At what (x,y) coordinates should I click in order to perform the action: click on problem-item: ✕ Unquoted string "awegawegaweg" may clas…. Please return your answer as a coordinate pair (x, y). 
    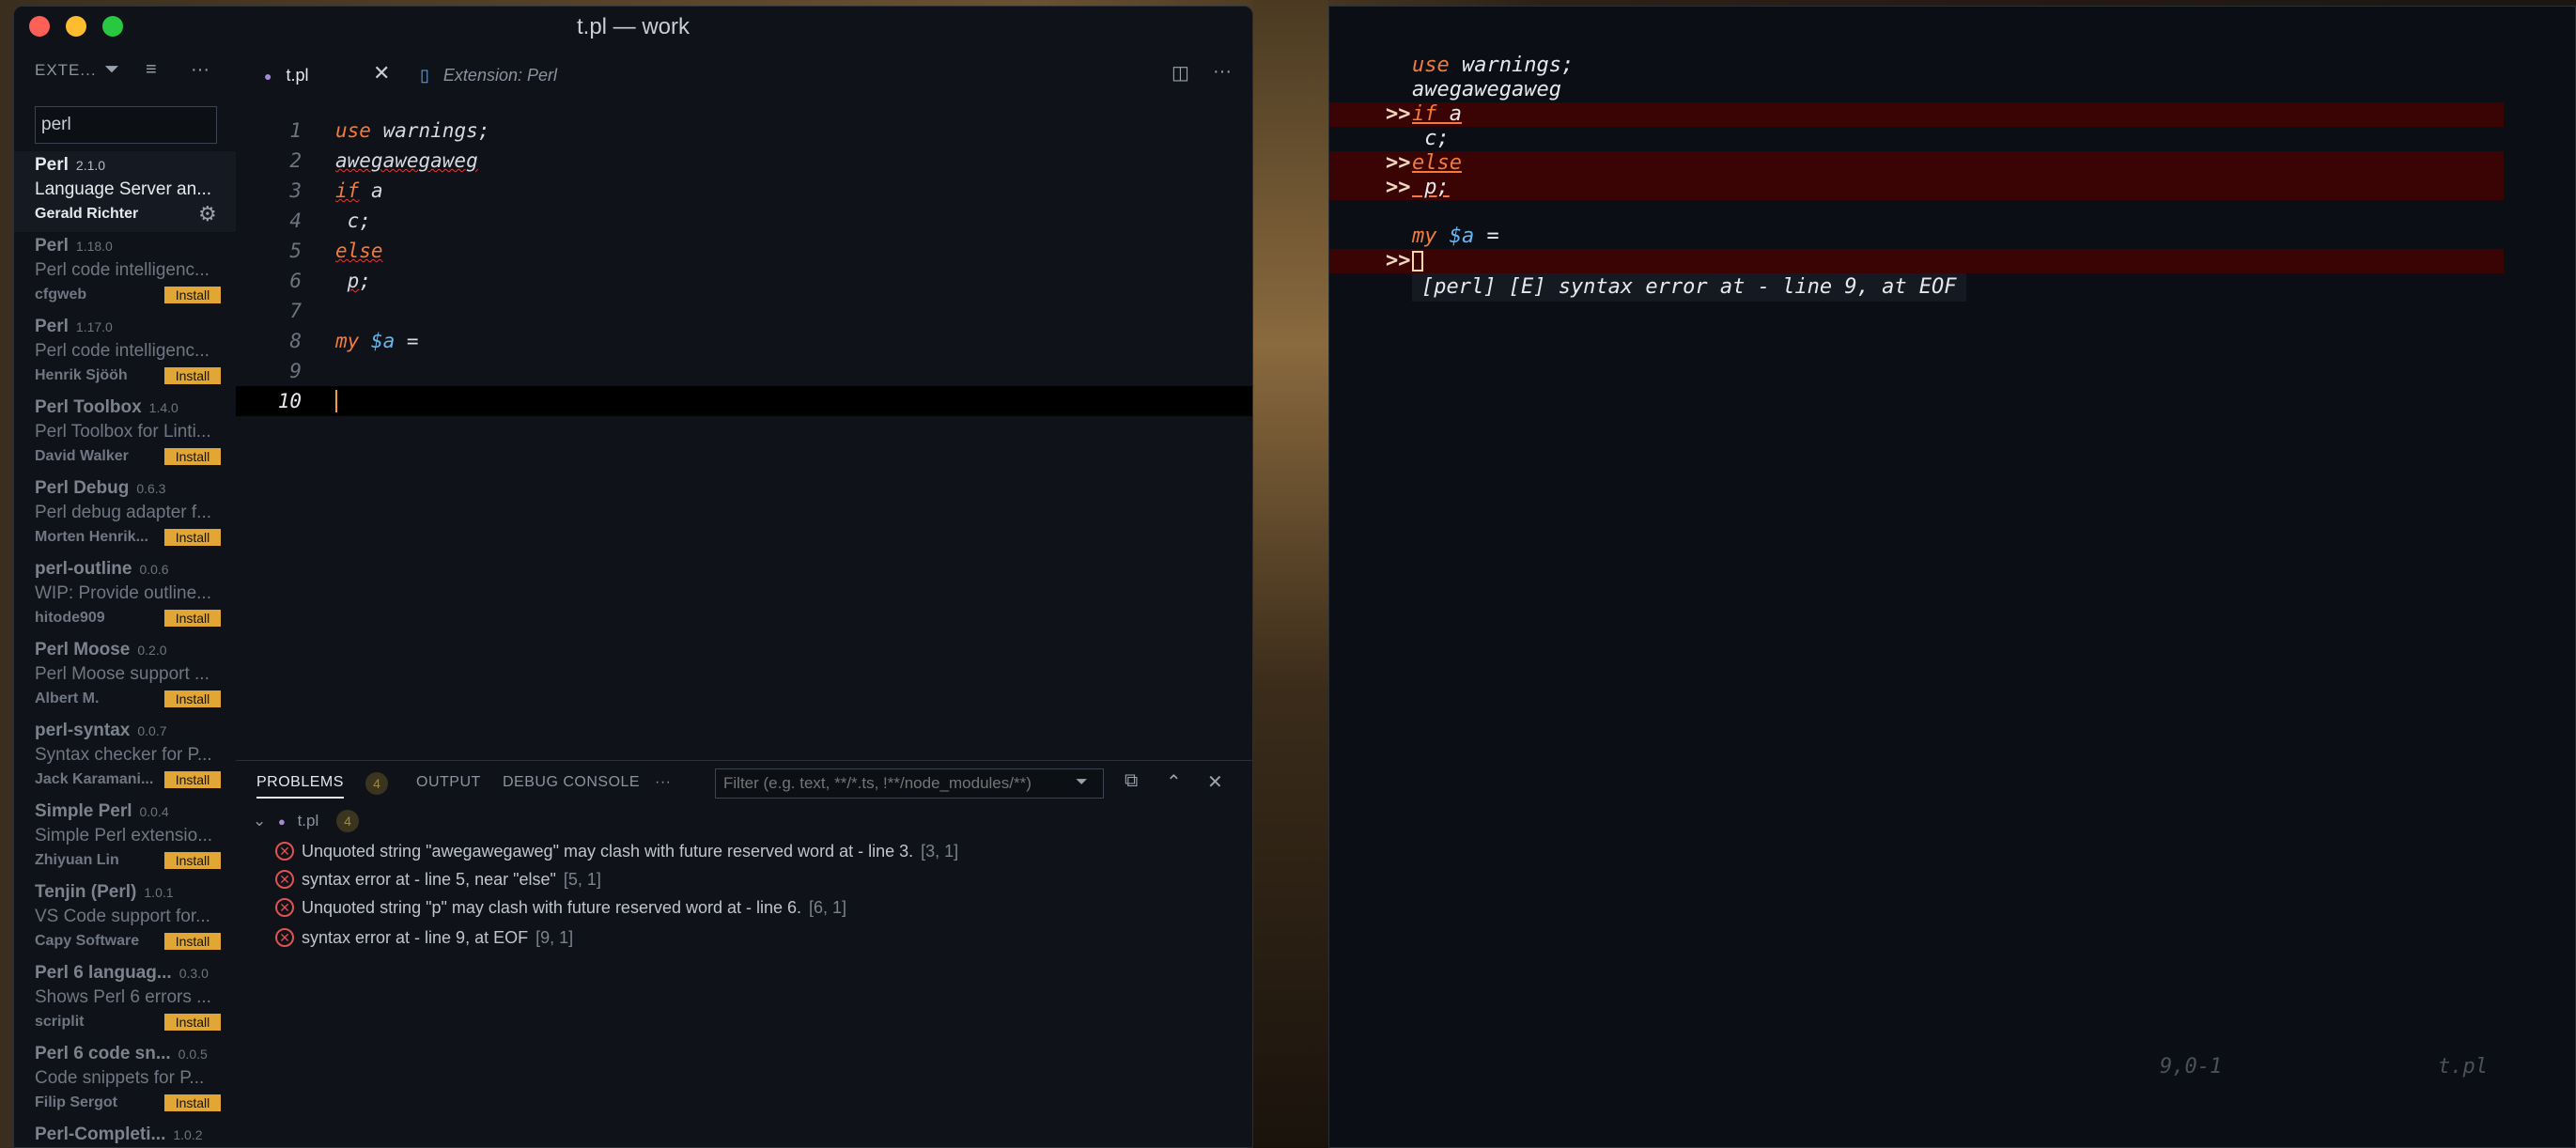
    Looking at the image, I should click on (617, 851).